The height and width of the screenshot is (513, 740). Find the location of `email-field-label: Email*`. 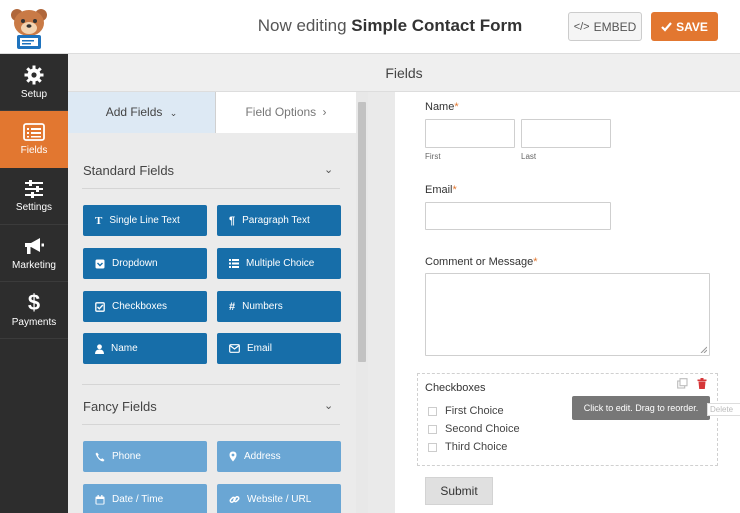

email-field-label: Email* is located at coordinates (441, 190).